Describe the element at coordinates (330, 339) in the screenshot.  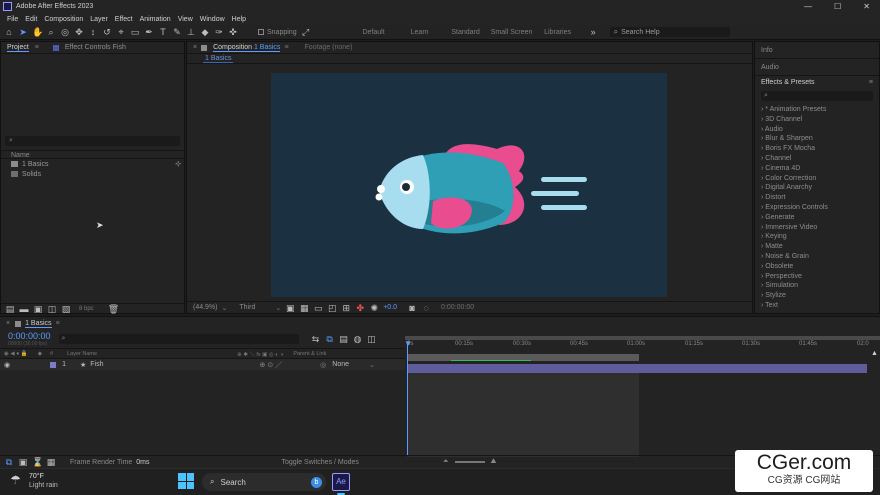
I see `draft-3d-icon: ⧉` at that location.